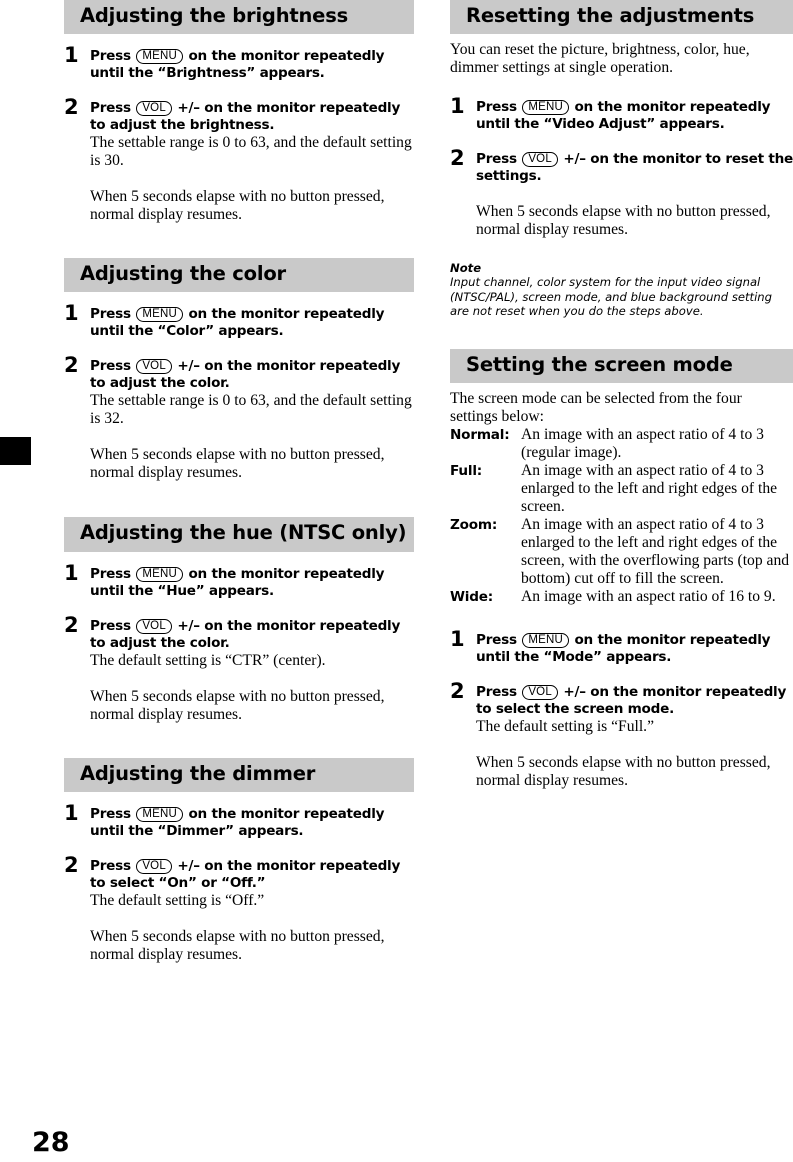  Describe the element at coordinates (239, 17) in the screenshot. I see `section-heading: Adjusting the brightness` at that location.